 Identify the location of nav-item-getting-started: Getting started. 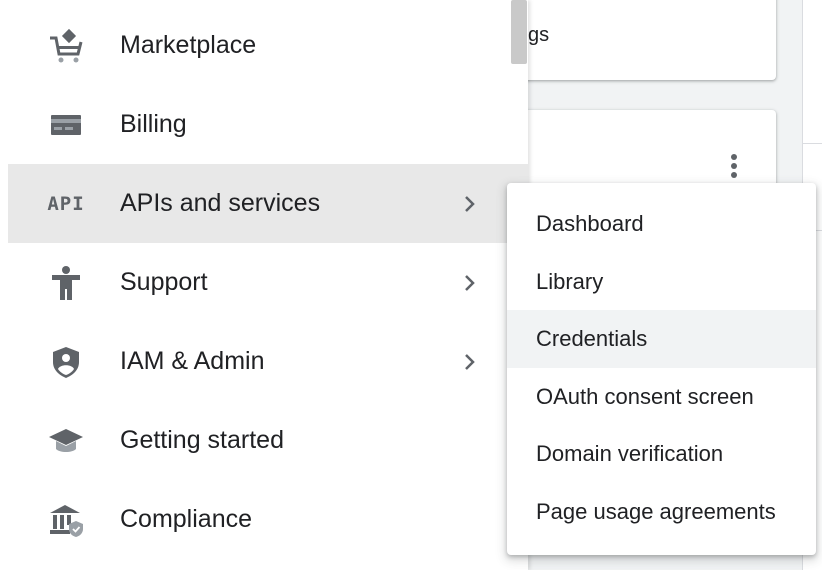
(268, 440).